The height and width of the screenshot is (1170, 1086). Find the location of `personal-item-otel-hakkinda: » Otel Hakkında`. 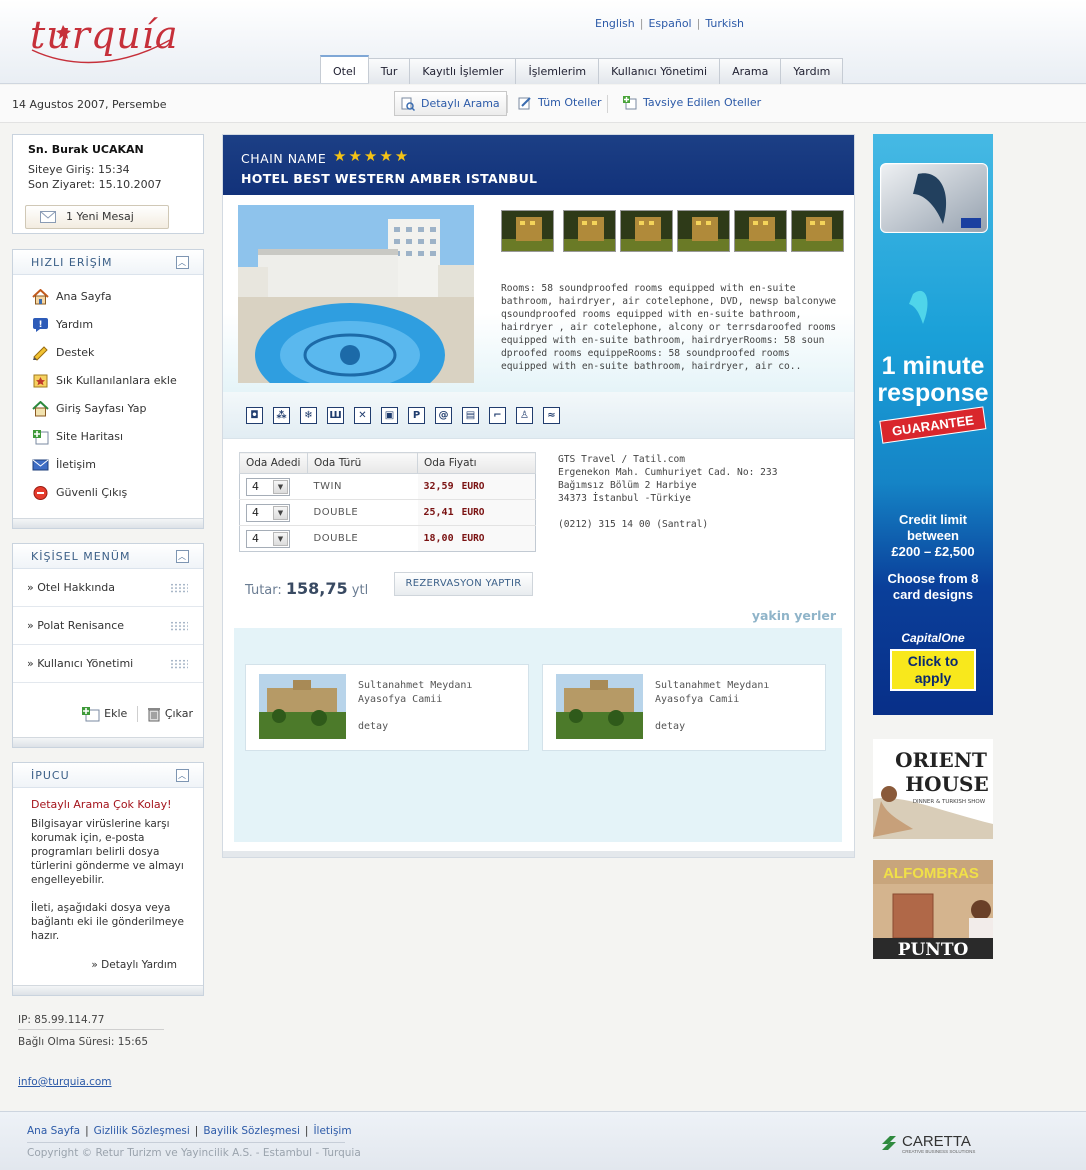

personal-item-otel-hakkinda: » Otel Hakkında is located at coordinates (108, 588).